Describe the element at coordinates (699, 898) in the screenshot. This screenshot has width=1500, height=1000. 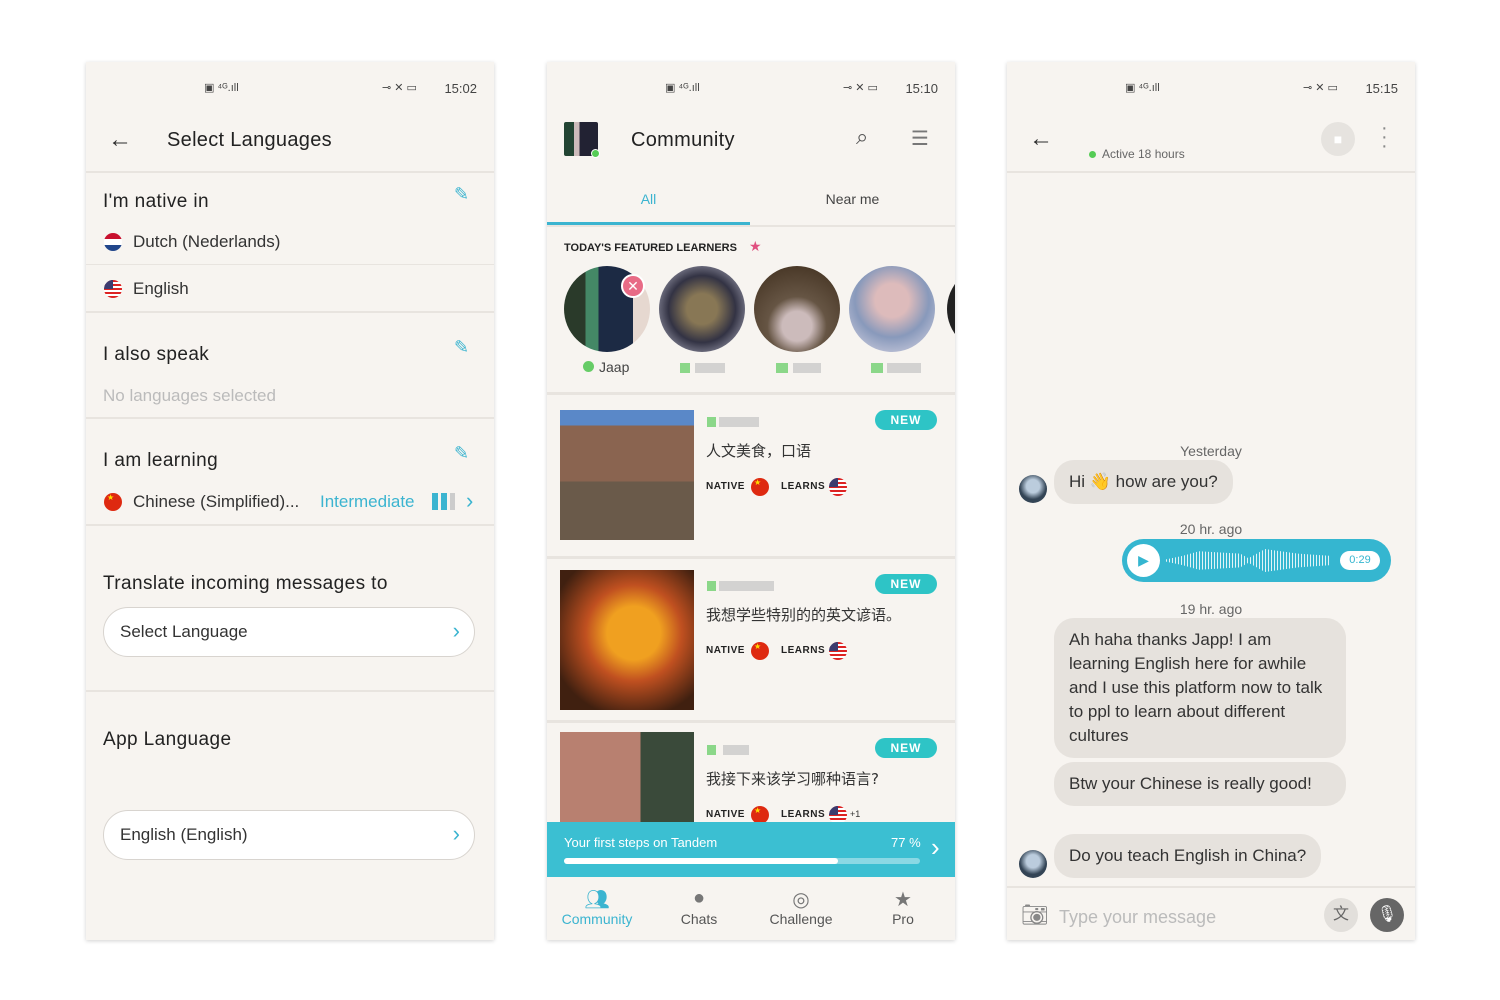
I see `chat-bubble-icon: ●` at that location.